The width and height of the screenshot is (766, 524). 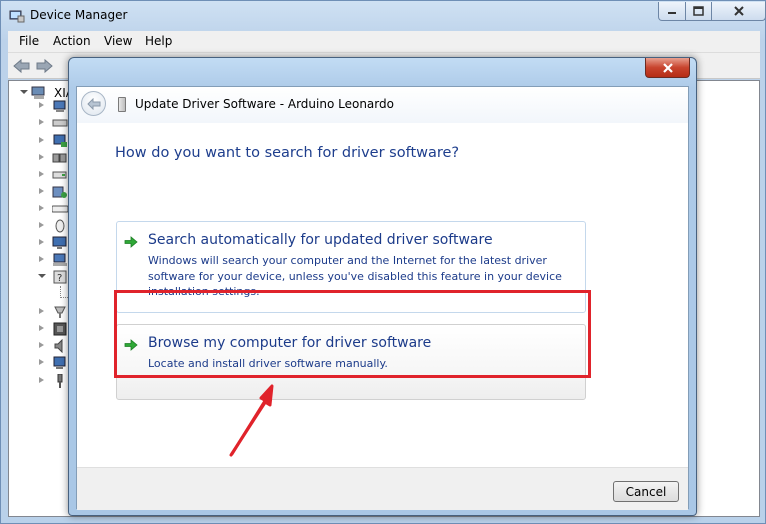 I want to click on forward-arrow-icon, so click(x=44, y=66).